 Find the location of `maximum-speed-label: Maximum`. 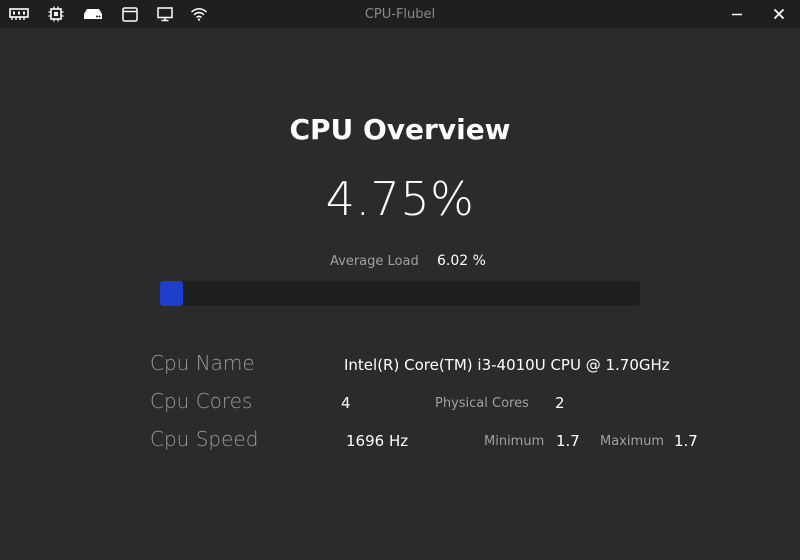

maximum-speed-label: Maximum is located at coordinates (632, 441).